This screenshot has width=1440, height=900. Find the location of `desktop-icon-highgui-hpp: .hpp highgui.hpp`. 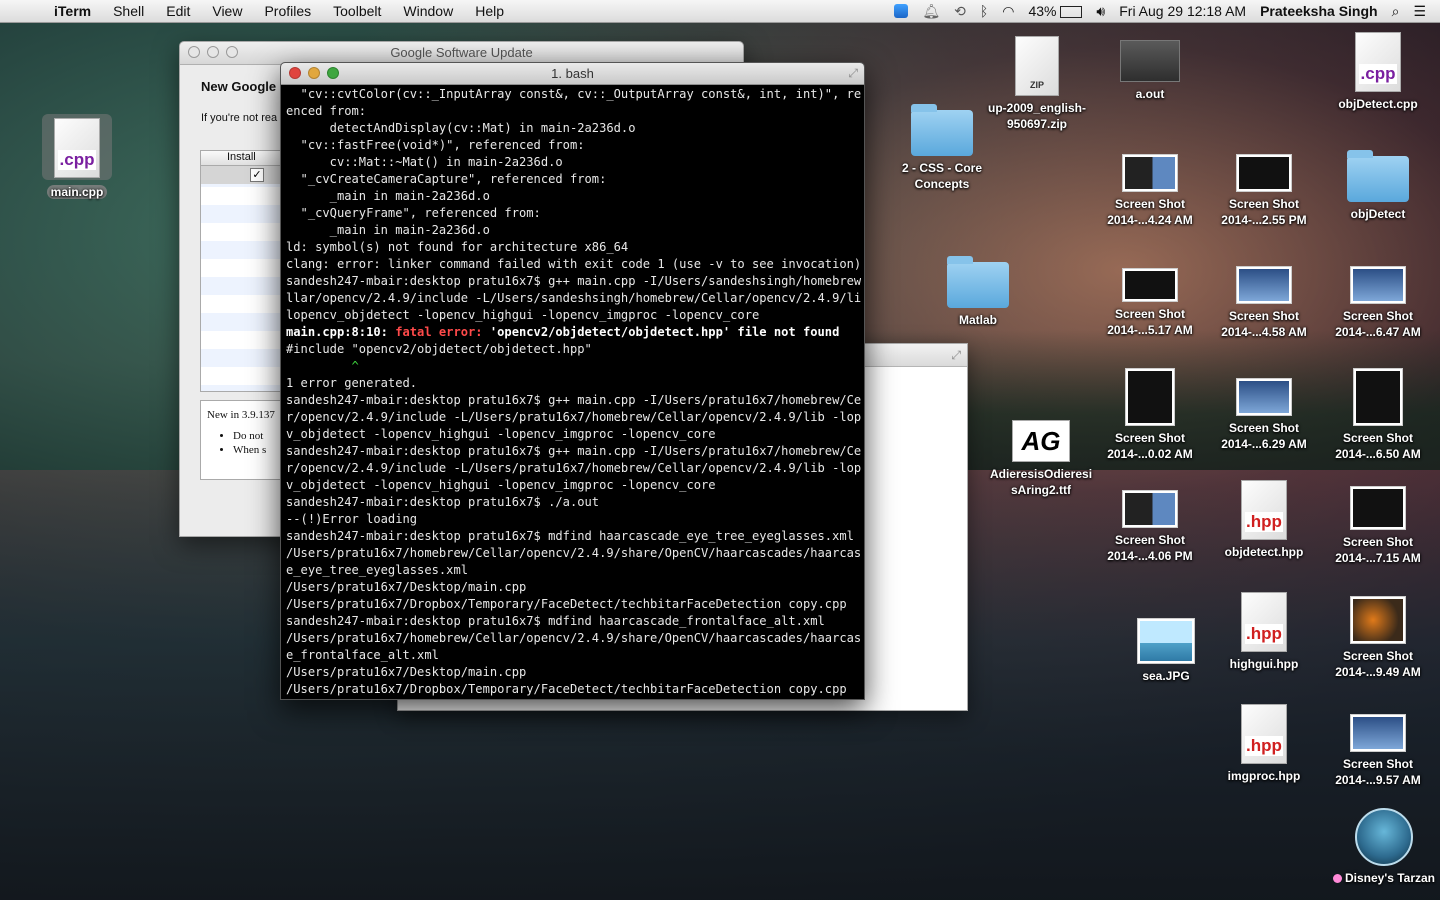

desktop-icon-highgui-hpp: .hpp highgui.hpp is located at coordinates (1264, 632).